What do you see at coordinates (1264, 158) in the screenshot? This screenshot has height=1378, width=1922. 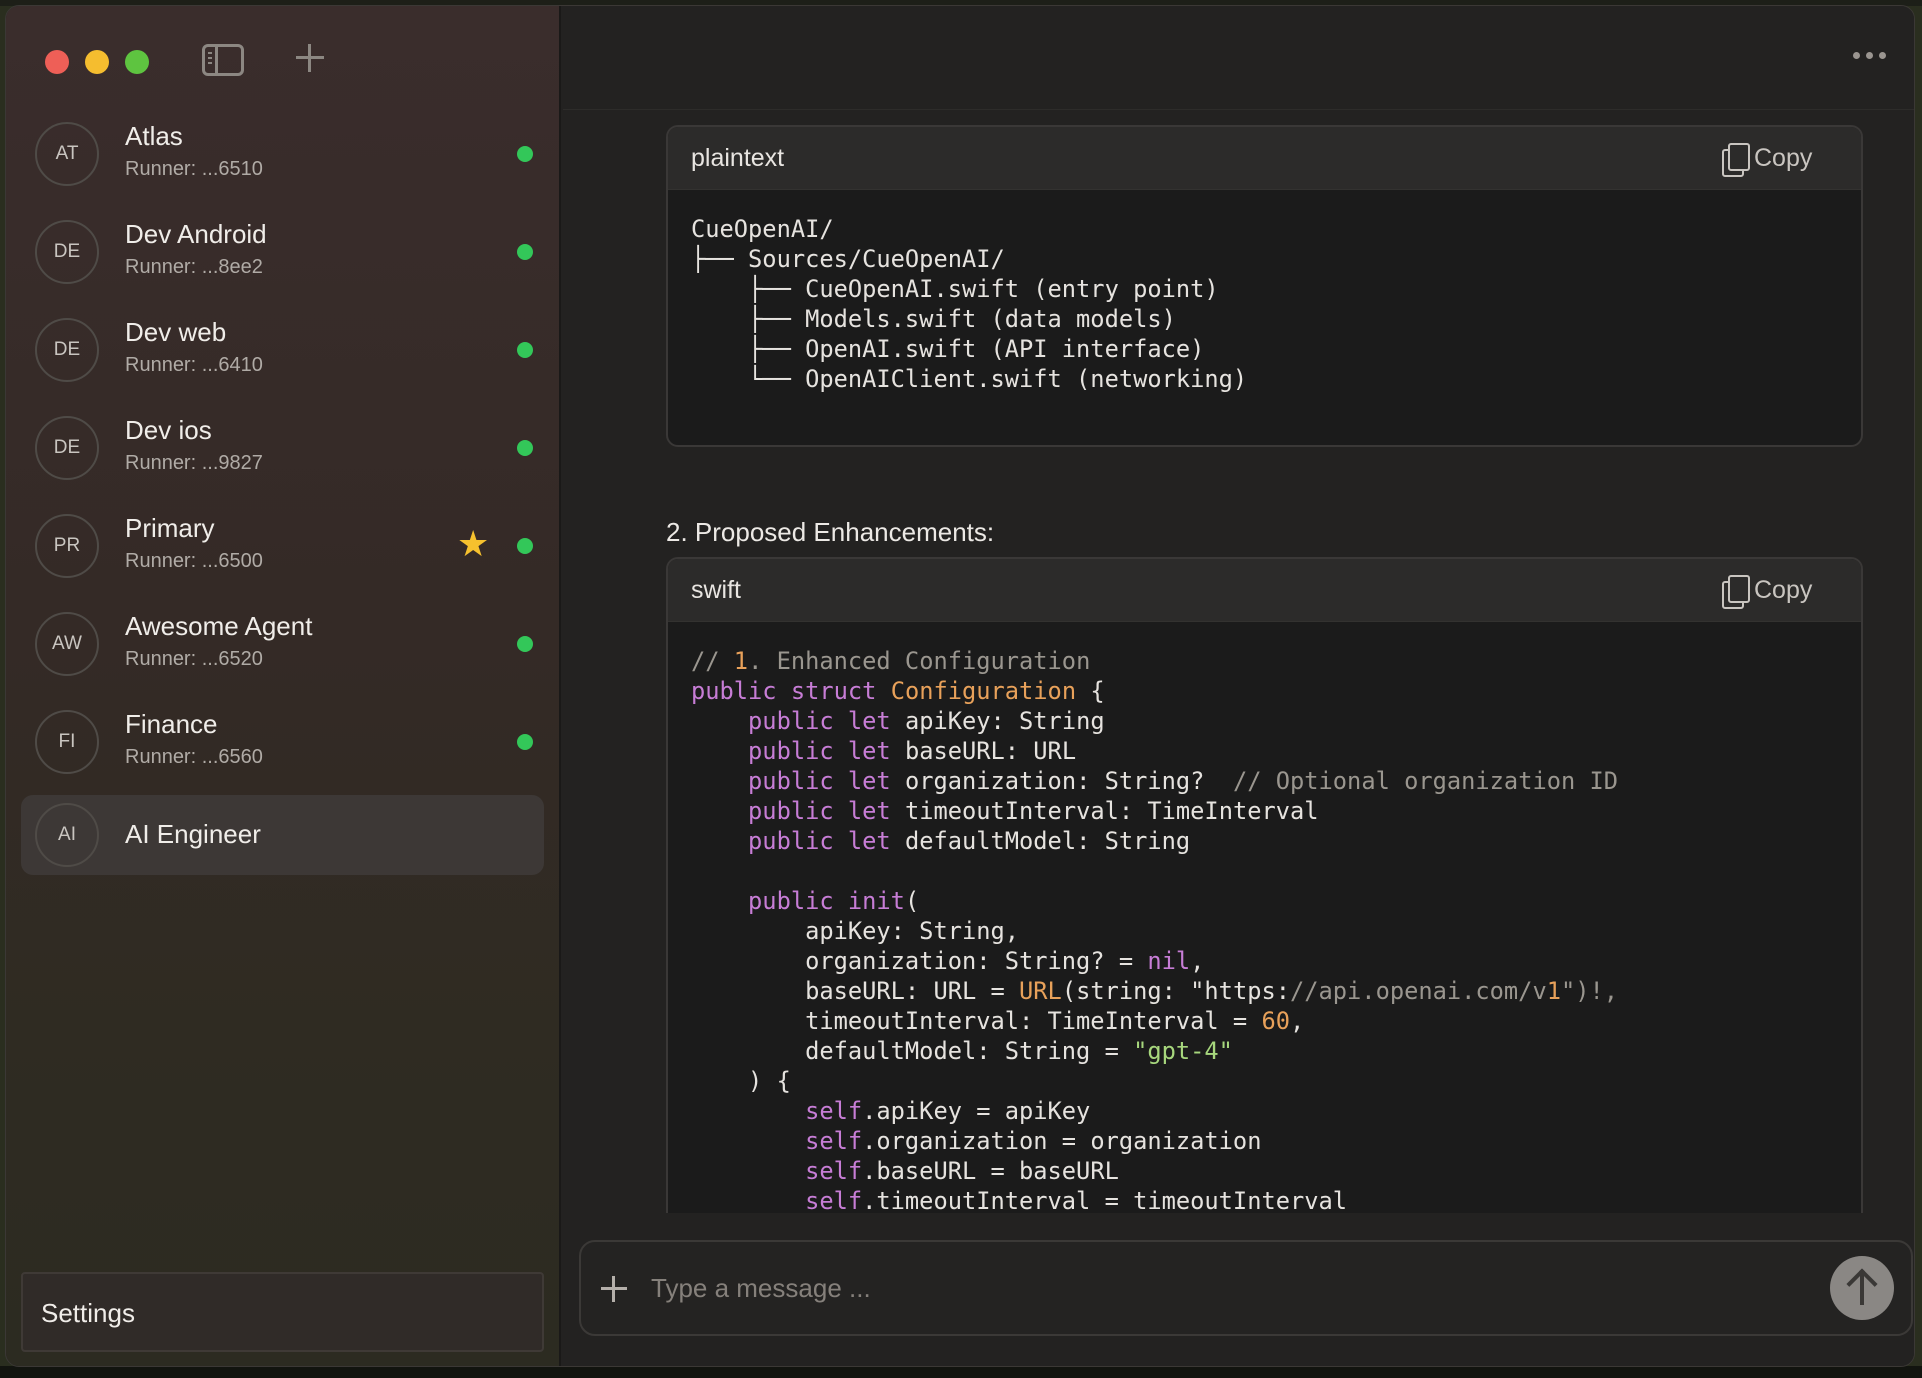 I see `code-block-header: plaintext Copy` at bounding box center [1264, 158].